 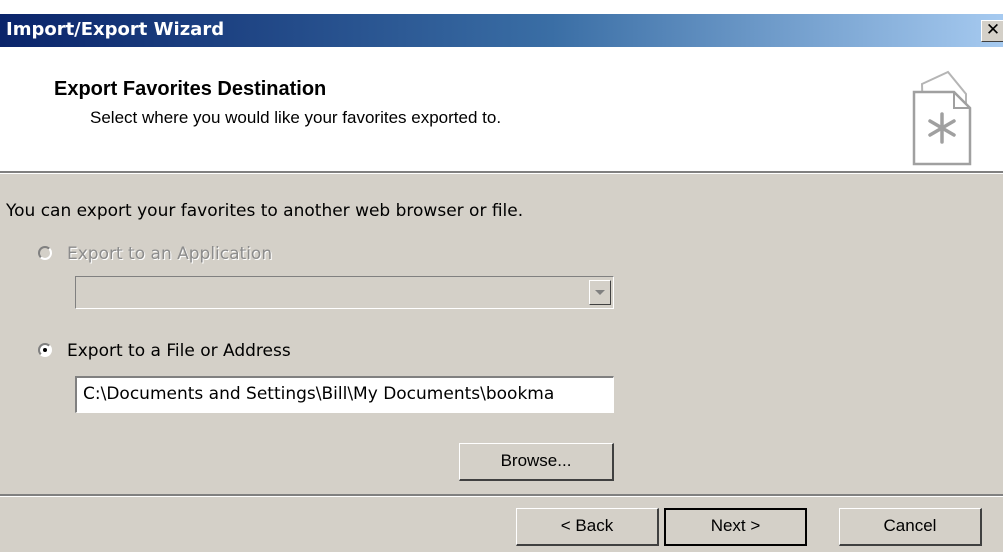 I want to click on cancel-button: Cancel, so click(x=910, y=527).